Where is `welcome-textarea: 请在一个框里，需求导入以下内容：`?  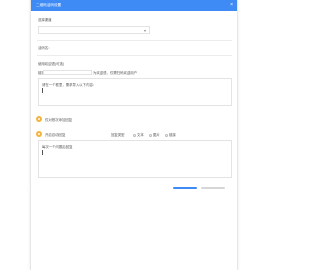
welcome-textarea: 请在一个框里，需求导入以下内容： is located at coordinates (135, 92).